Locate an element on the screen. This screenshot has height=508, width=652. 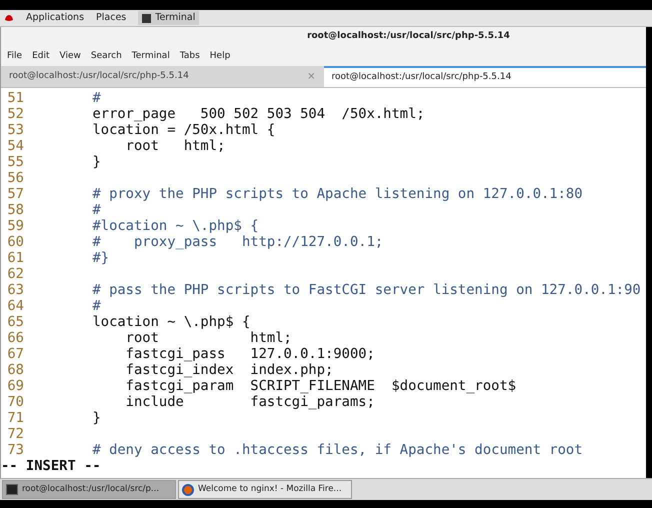
menu-item: Terminal is located at coordinates (151, 57).